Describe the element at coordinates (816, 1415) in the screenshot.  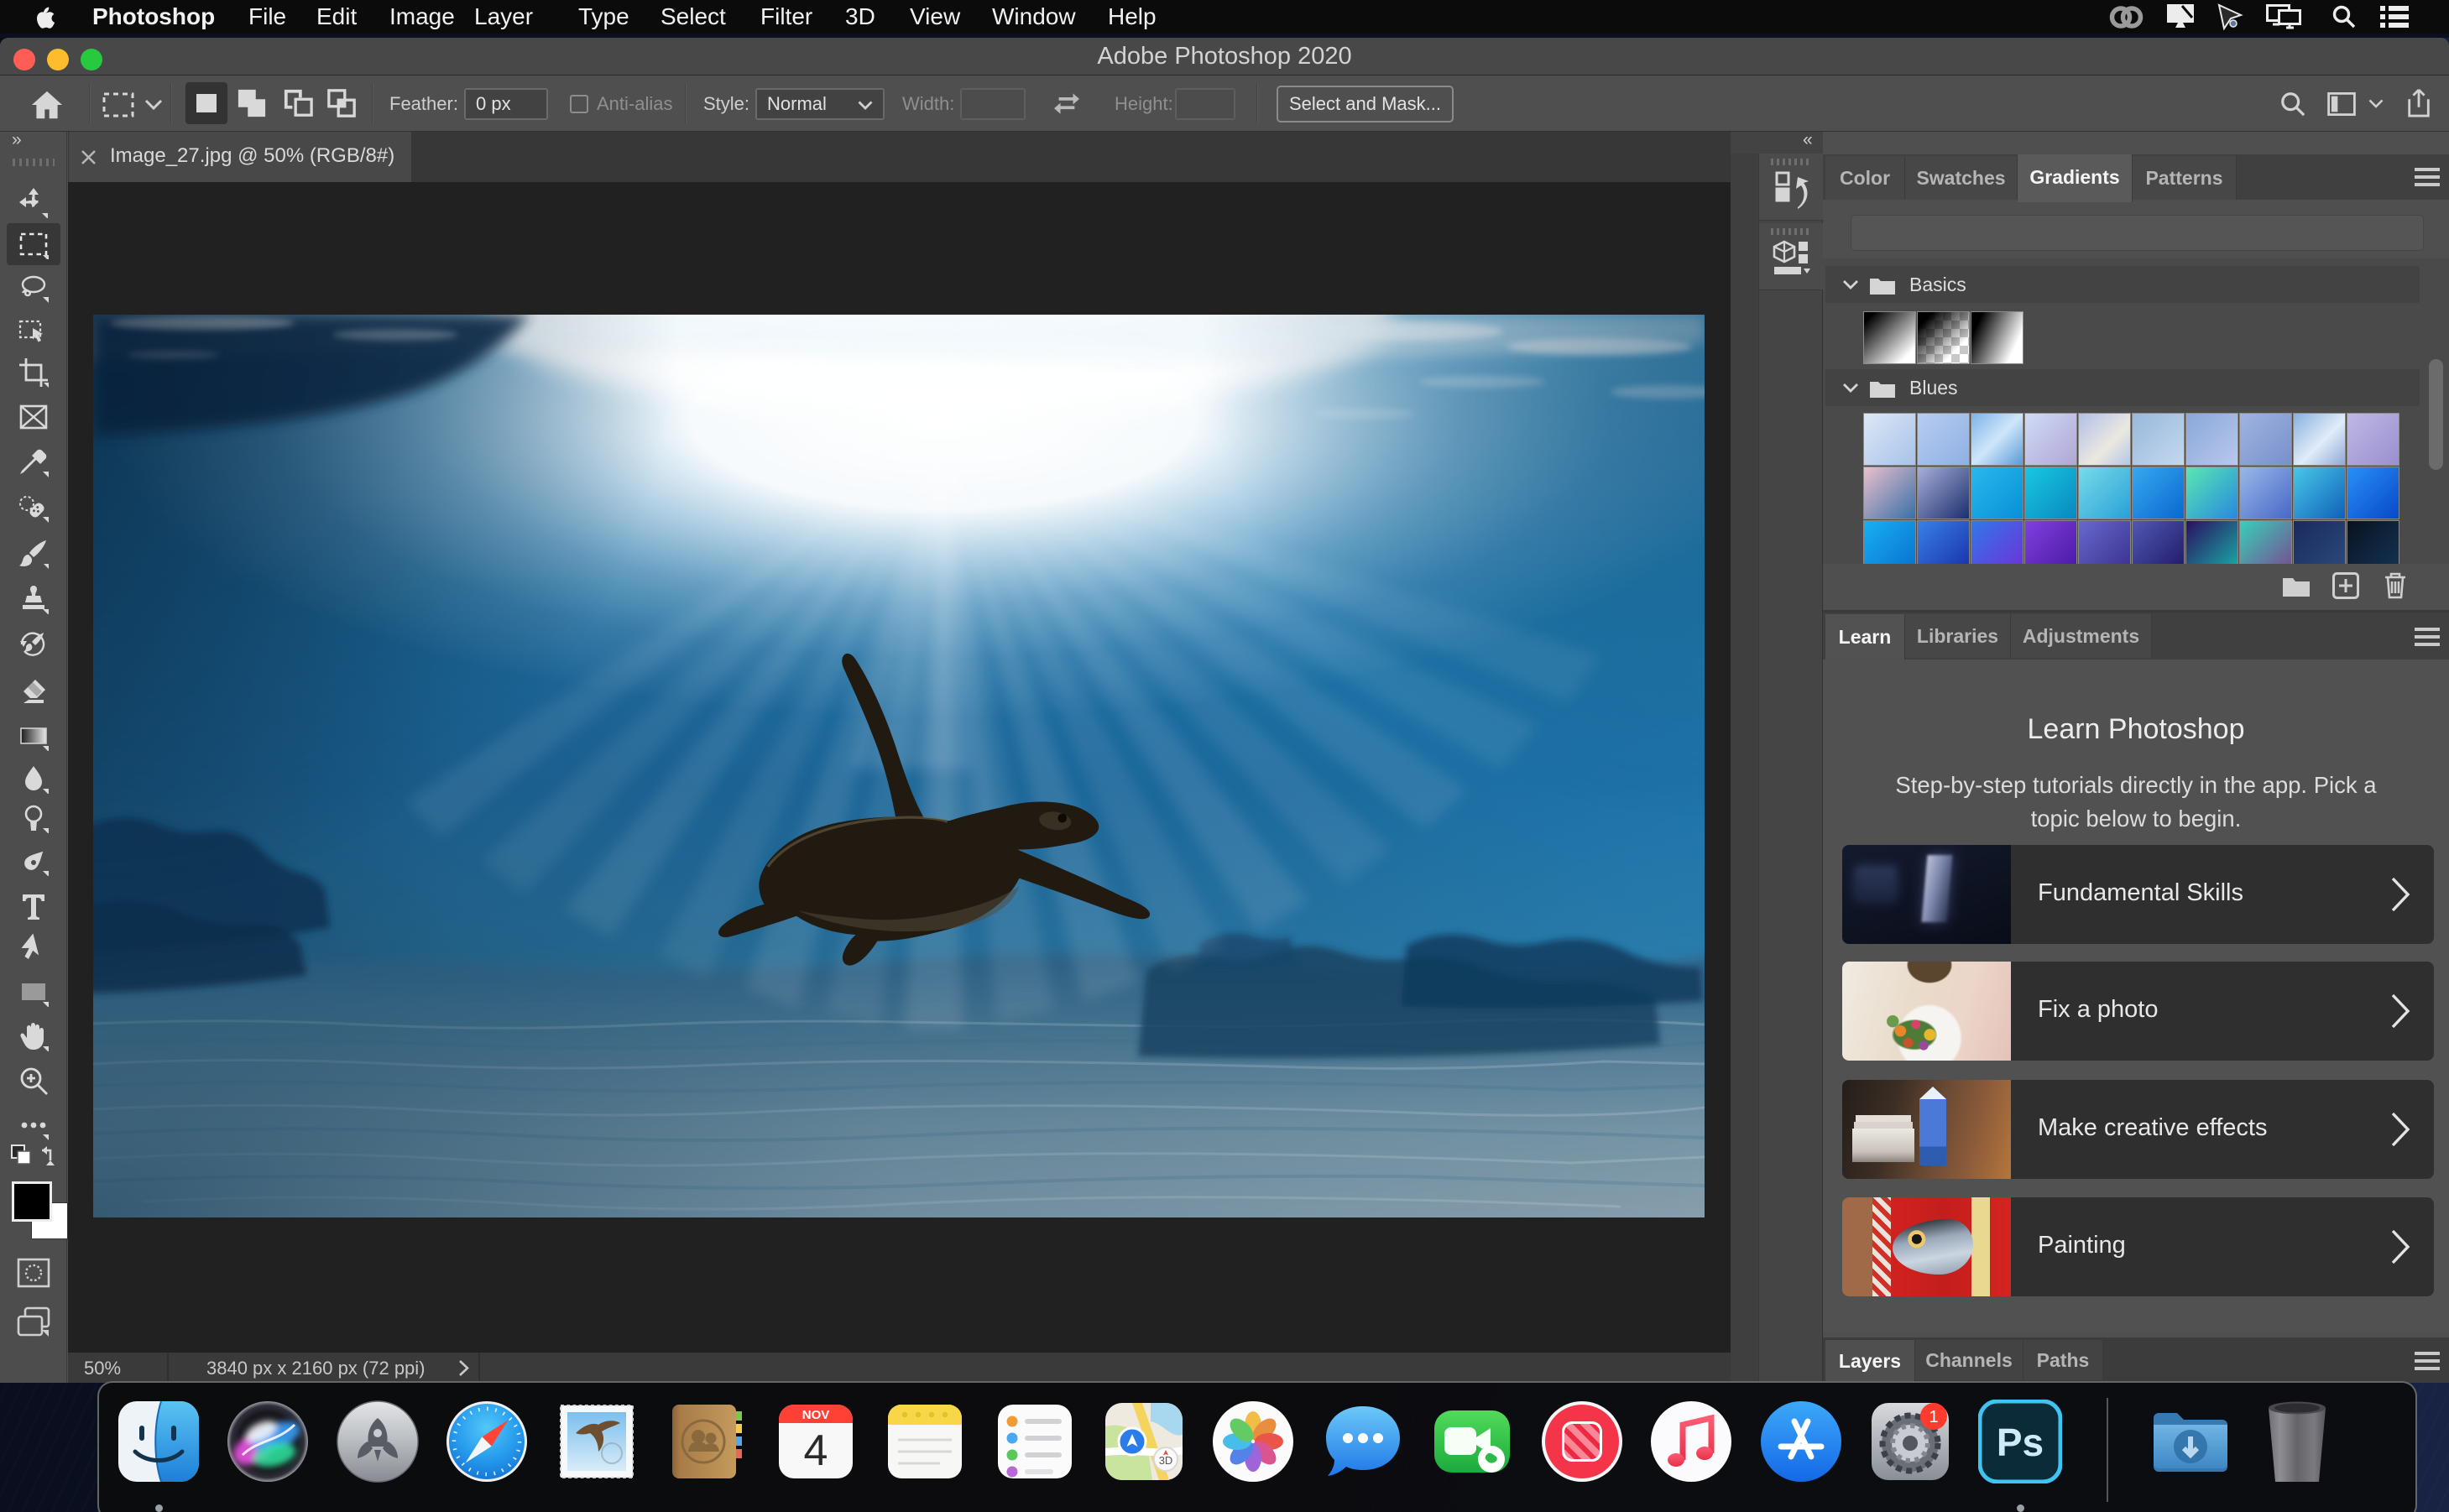
I see `svg-text: NOV` at that location.